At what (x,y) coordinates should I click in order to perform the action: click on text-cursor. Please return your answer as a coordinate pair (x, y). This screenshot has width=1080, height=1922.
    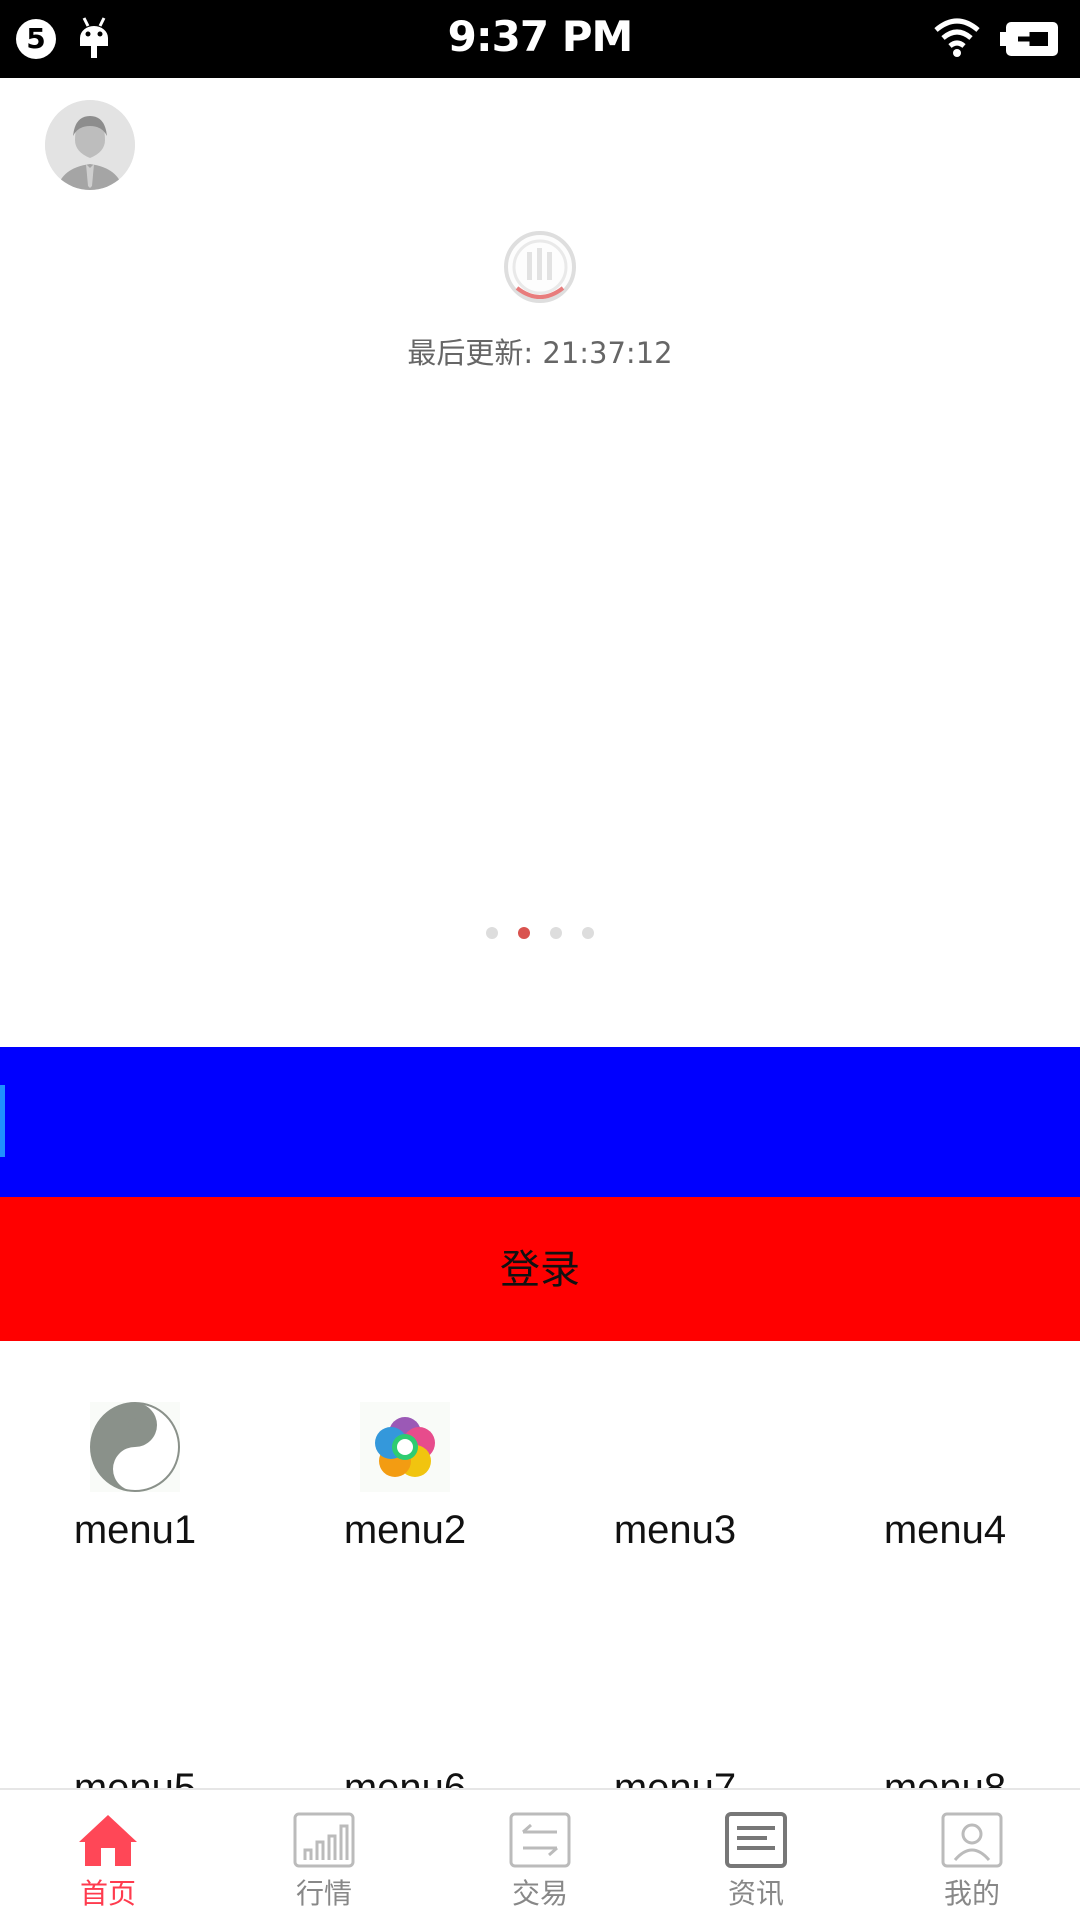
    Looking at the image, I should click on (2, 1121).